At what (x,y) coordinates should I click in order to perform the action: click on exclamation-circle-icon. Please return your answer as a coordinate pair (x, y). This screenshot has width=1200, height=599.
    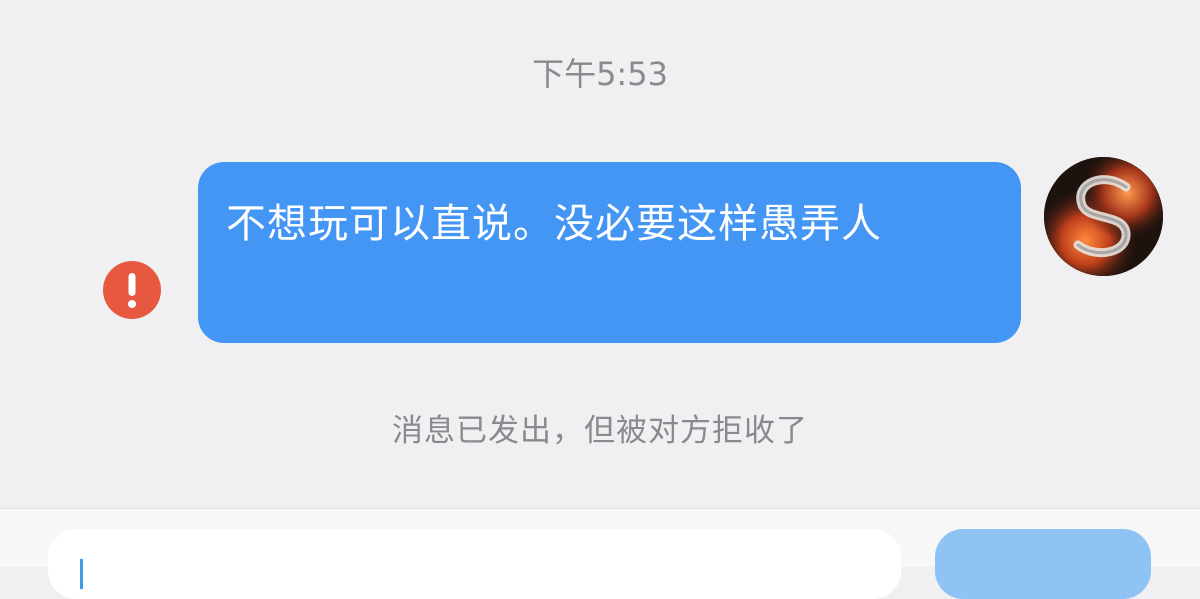
    Looking at the image, I should click on (132, 290).